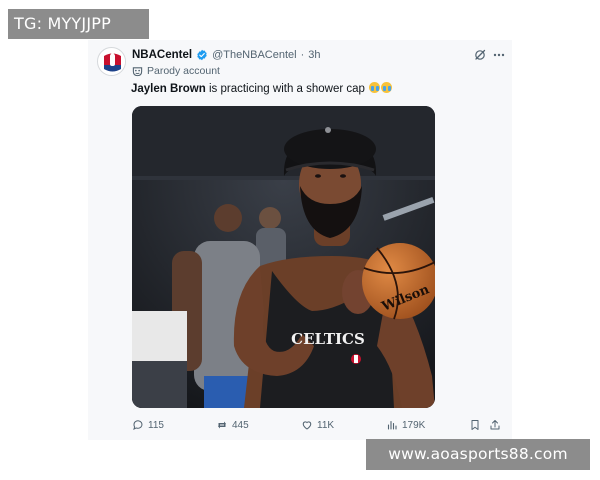 This screenshot has height=480, width=600. I want to click on more-options-icon, so click(499, 55).